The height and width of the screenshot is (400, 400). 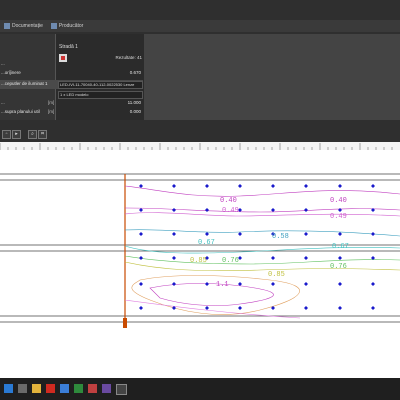 I want to click on isolux-label: 0.67, so click(x=340, y=247).